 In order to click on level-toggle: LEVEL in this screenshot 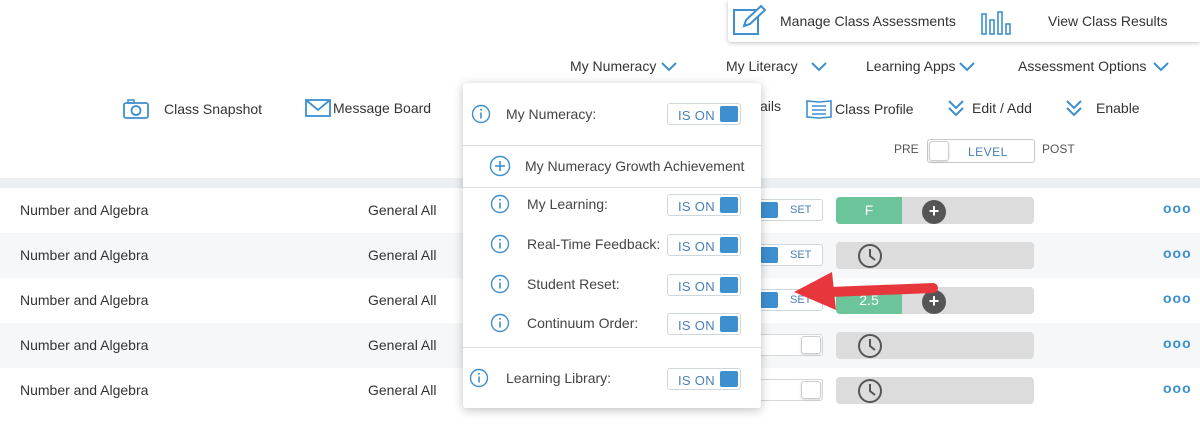, I will do `click(981, 151)`.